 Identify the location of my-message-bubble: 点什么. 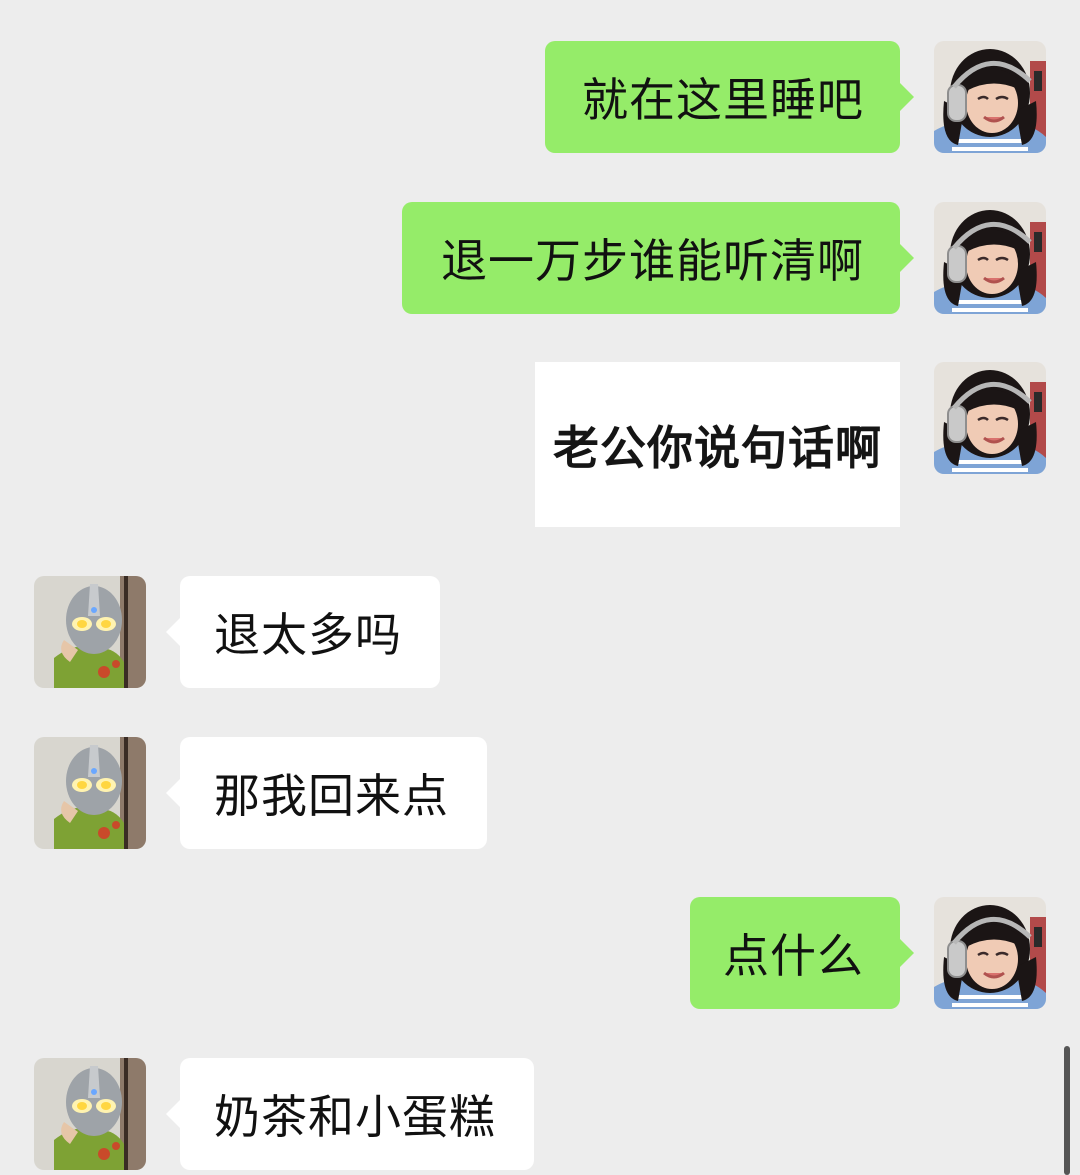
(802, 953).